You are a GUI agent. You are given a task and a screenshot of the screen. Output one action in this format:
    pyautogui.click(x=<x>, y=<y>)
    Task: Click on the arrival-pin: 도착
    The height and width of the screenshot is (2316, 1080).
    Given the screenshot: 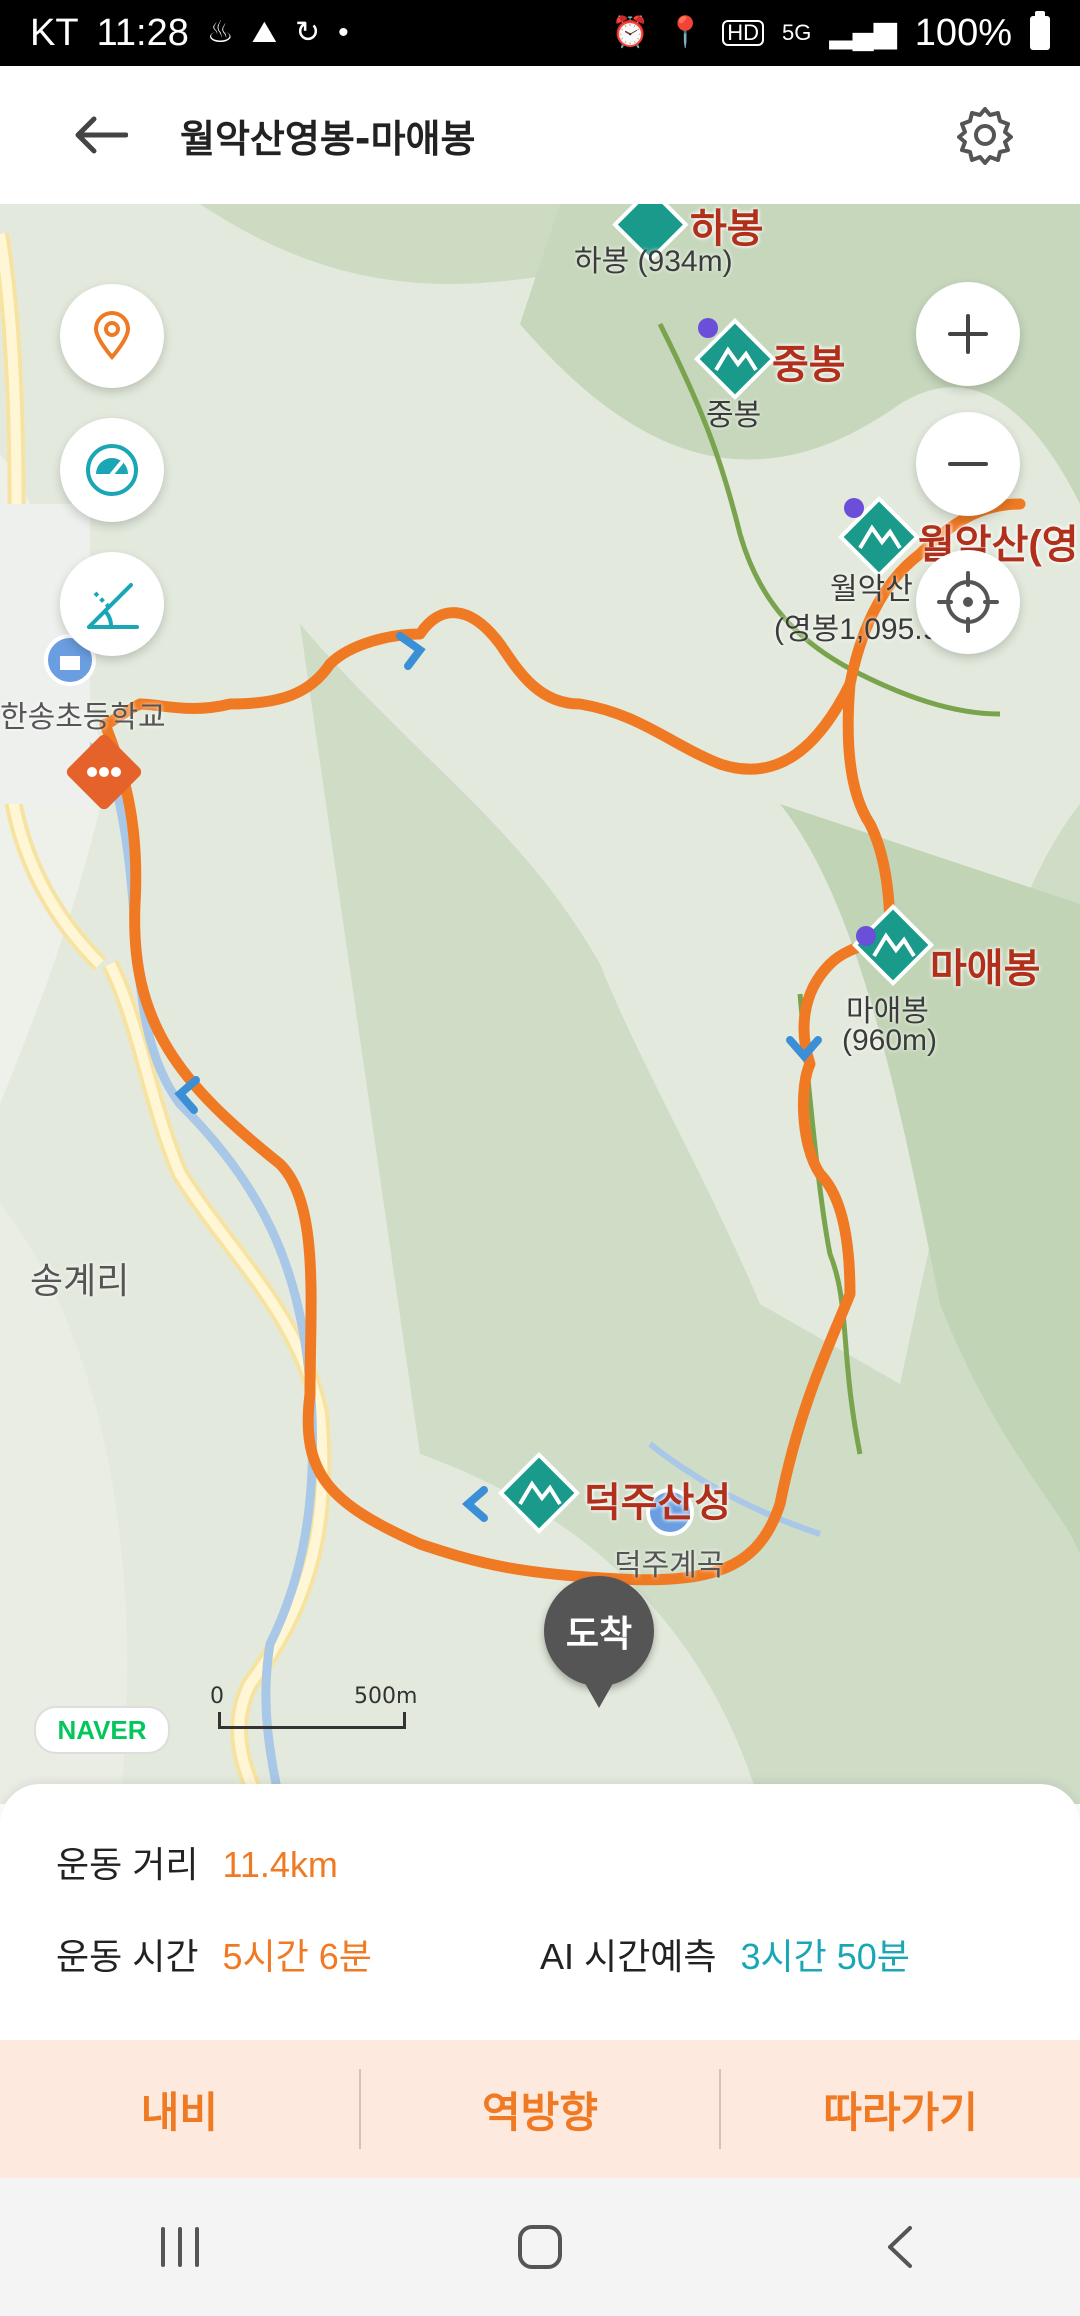 What is the action you would take?
    pyautogui.click(x=599, y=1642)
    